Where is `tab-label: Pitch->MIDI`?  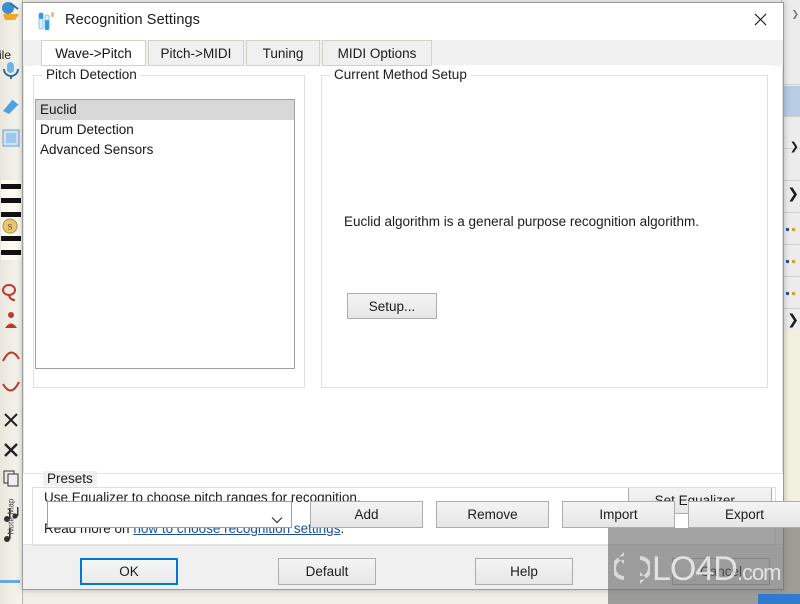 tab-label: Pitch->MIDI is located at coordinates (196, 53).